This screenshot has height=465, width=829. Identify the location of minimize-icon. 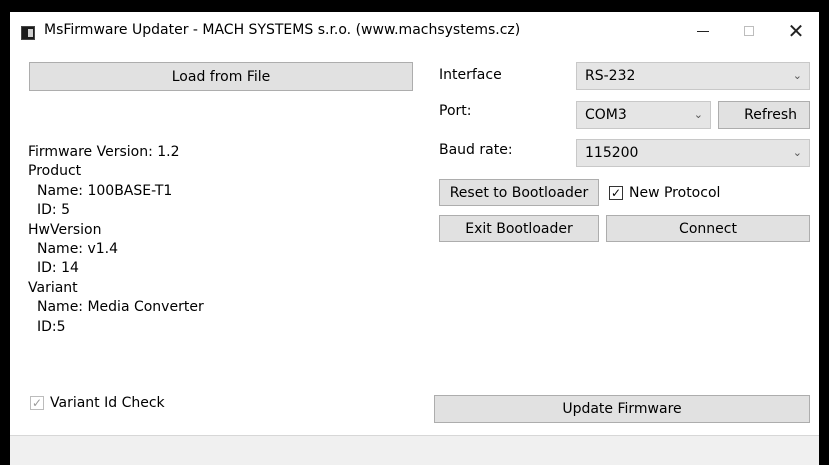
(703, 31).